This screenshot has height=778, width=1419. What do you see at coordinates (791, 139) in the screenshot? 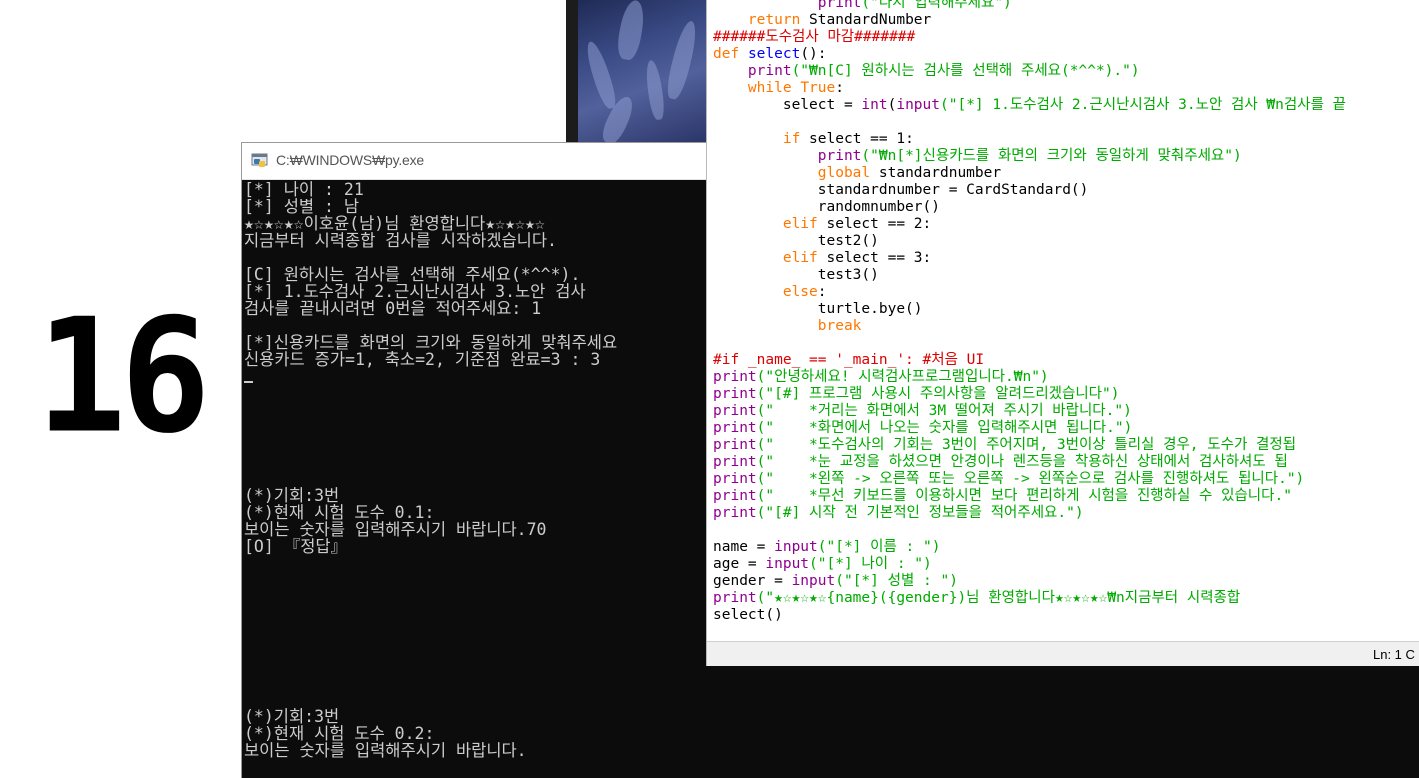
I see `code-token: if` at bounding box center [791, 139].